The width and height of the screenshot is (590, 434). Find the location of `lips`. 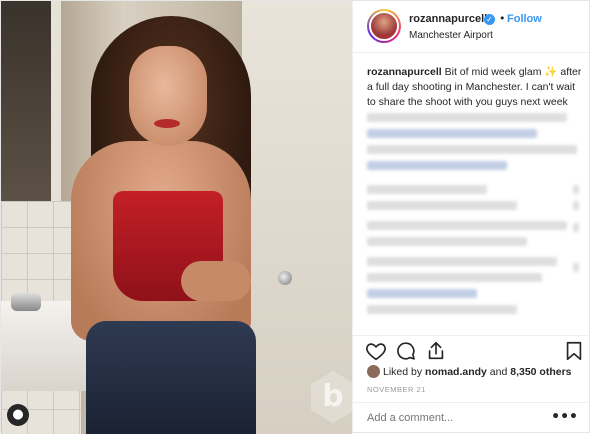

lips is located at coordinates (167, 123).